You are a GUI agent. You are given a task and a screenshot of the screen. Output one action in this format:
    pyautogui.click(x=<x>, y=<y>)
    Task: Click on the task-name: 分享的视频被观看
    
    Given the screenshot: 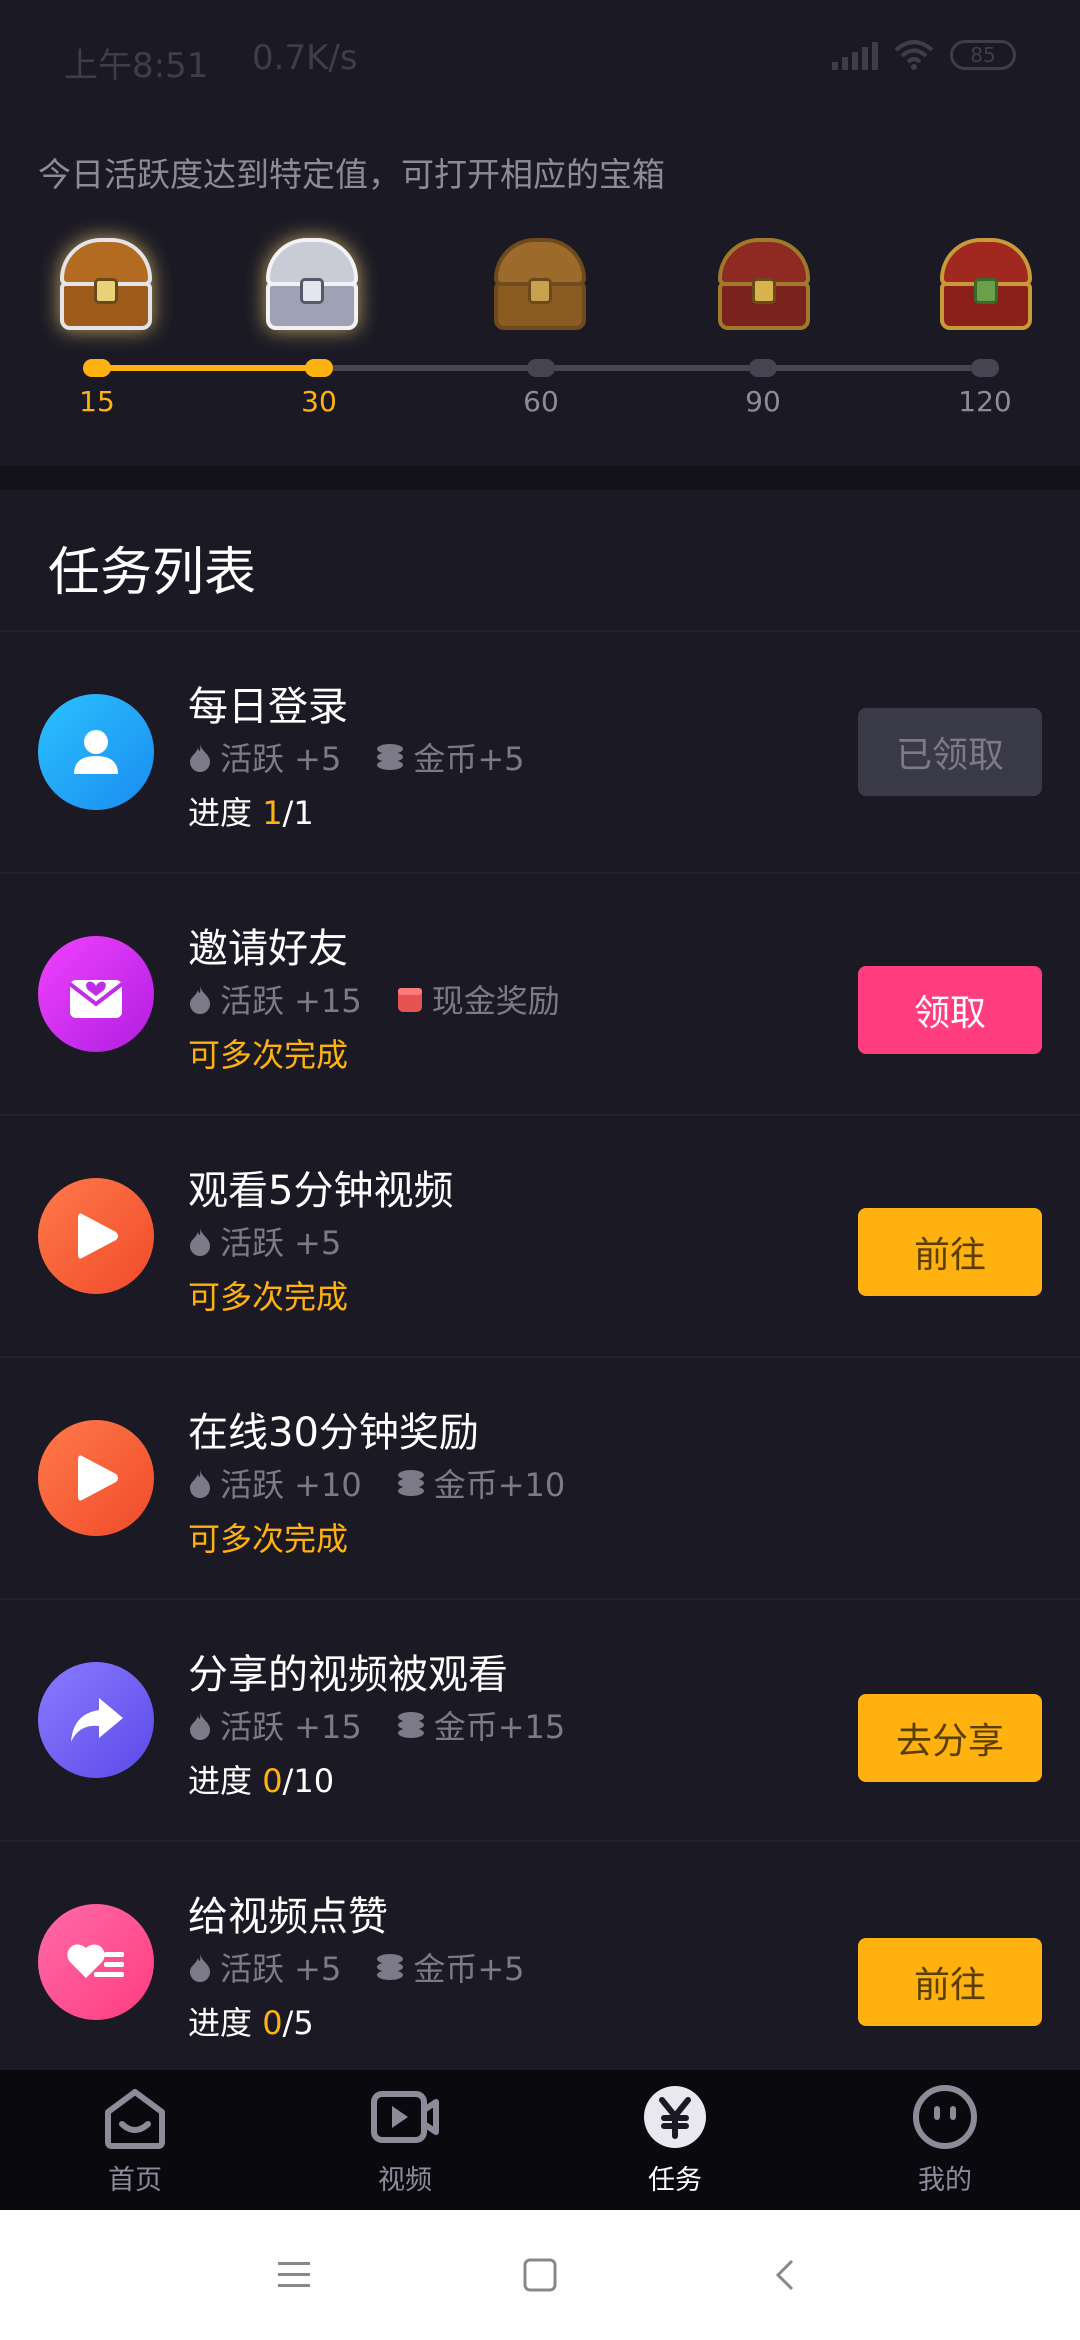 What is the action you would take?
    pyautogui.click(x=348, y=1675)
    